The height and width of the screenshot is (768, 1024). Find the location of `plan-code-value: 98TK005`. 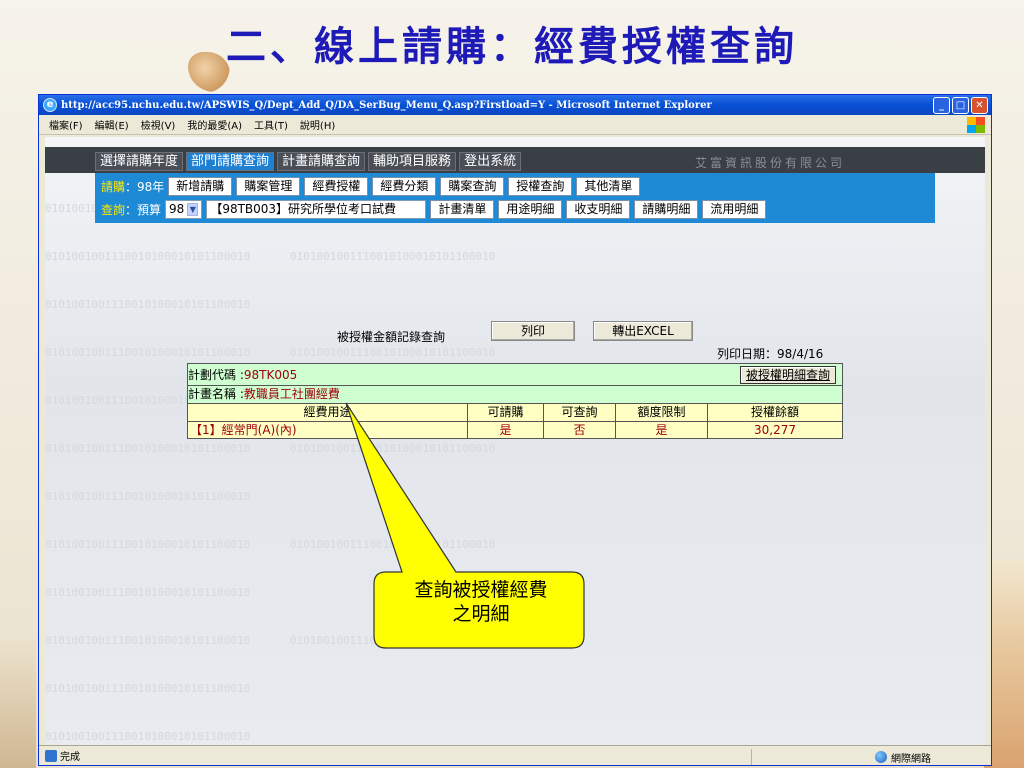

plan-code-value: 98TK005 is located at coordinates (270, 374).